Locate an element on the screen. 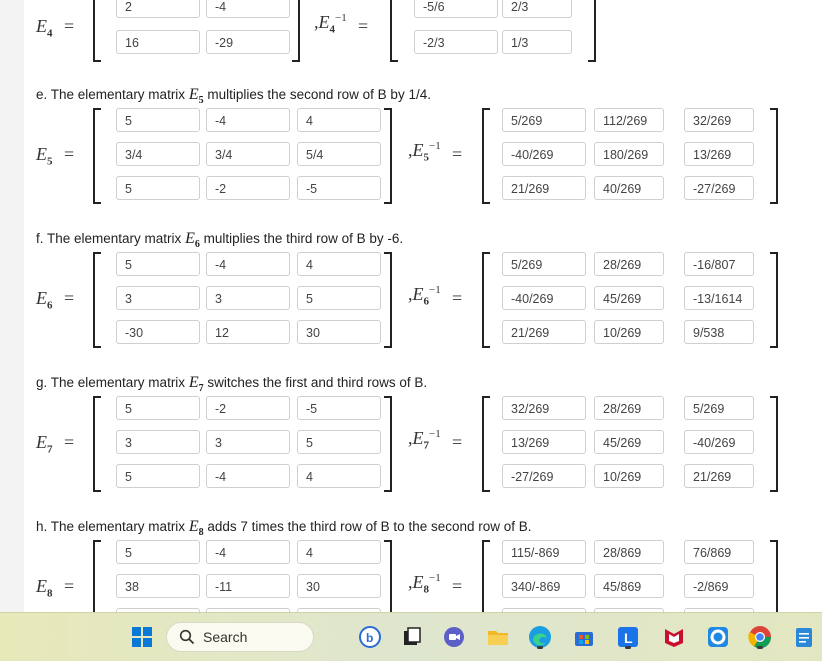 The image size is (822, 661). chrome-icon is located at coordinates (760, 637).